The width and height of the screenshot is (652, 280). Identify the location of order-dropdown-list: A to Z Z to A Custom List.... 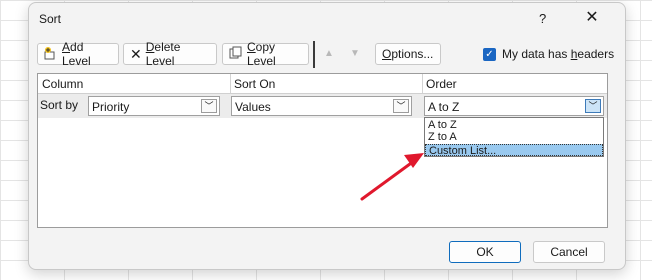
(514, 137).